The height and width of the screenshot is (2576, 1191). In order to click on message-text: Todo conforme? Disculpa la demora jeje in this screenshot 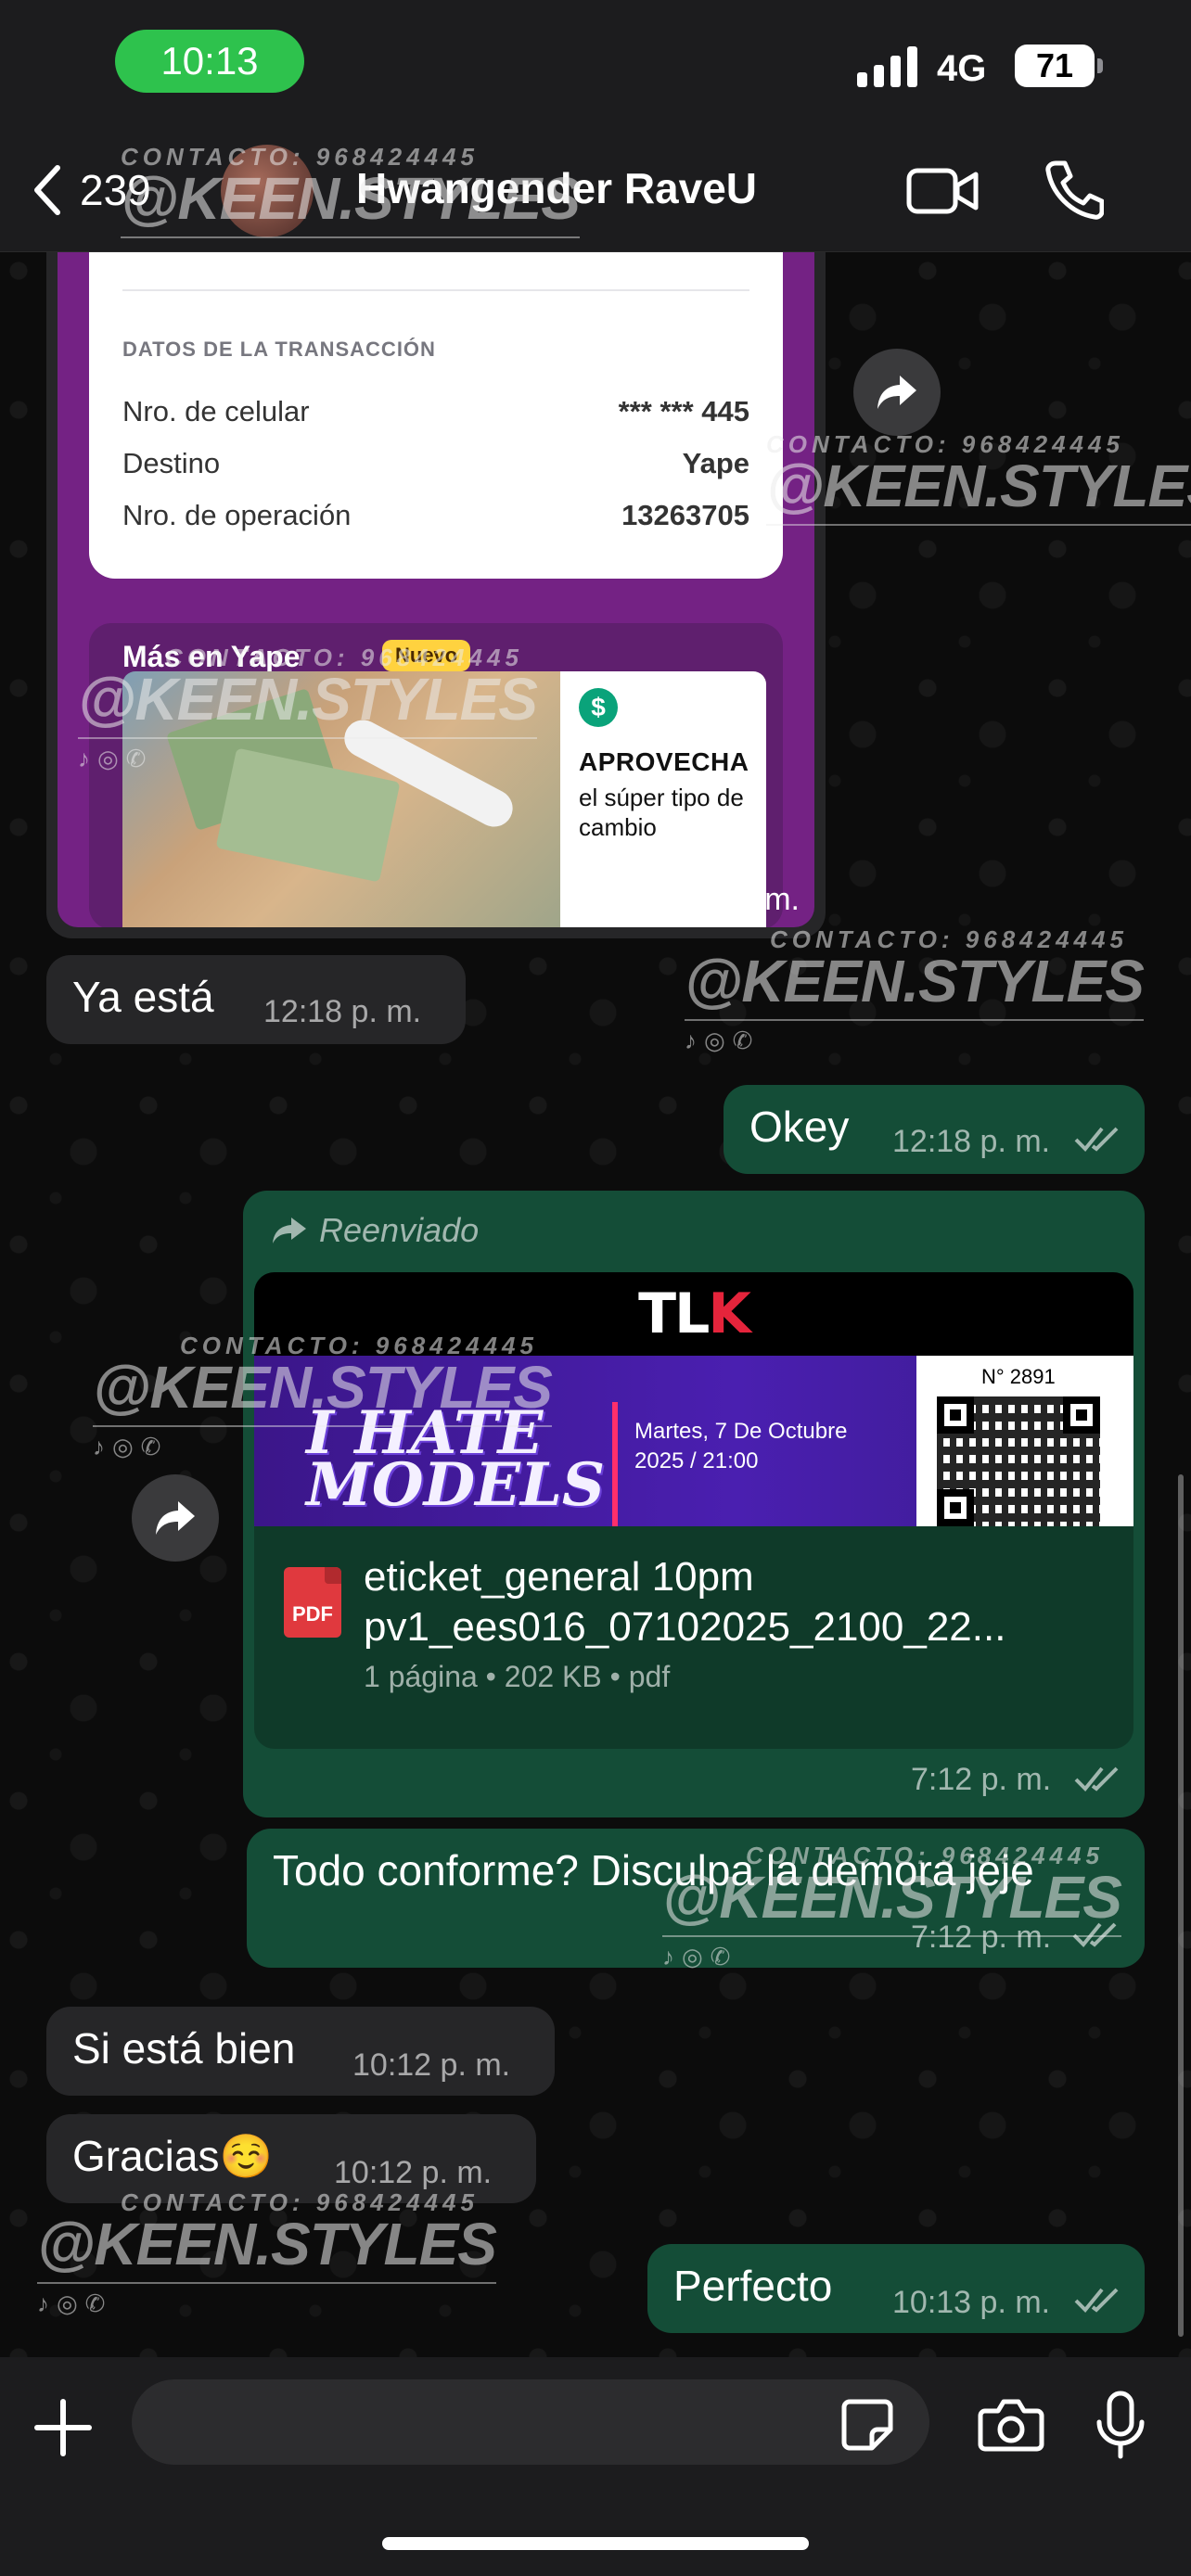, I will do `click(653, 1870)`.